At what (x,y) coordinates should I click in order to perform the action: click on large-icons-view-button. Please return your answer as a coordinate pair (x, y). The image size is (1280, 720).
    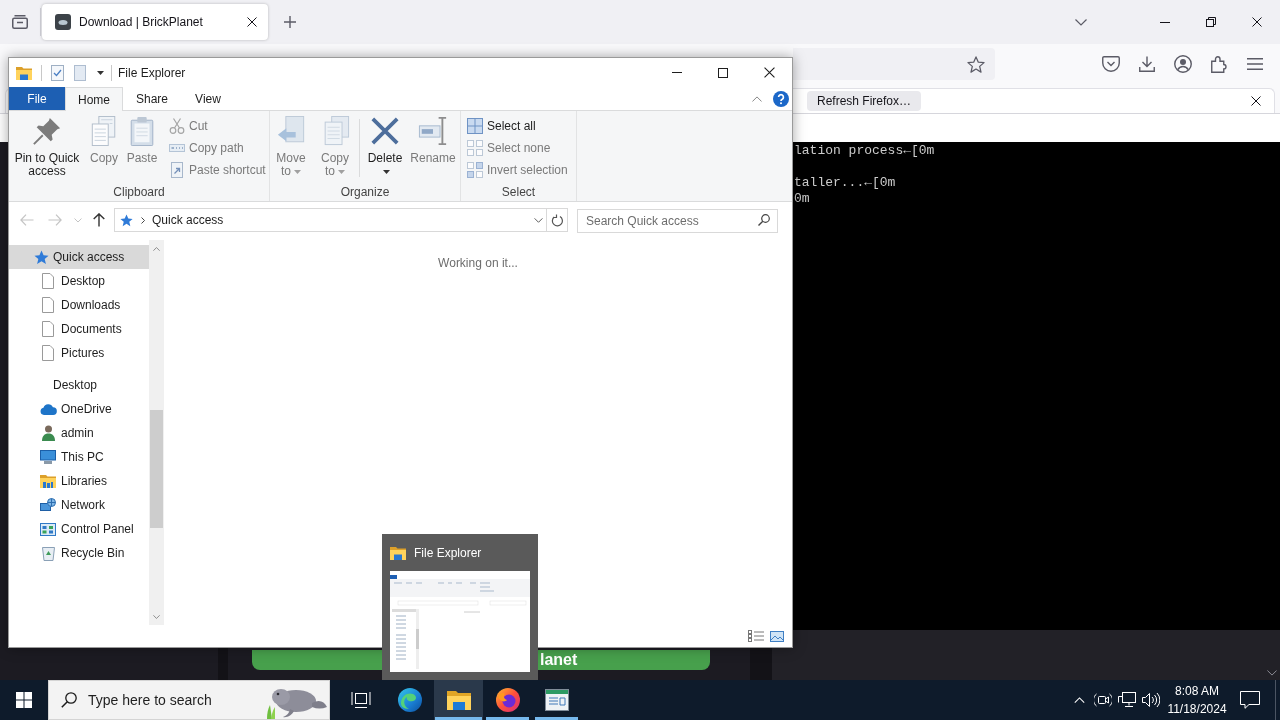
    Looking at the image, I should click on (777, 636).